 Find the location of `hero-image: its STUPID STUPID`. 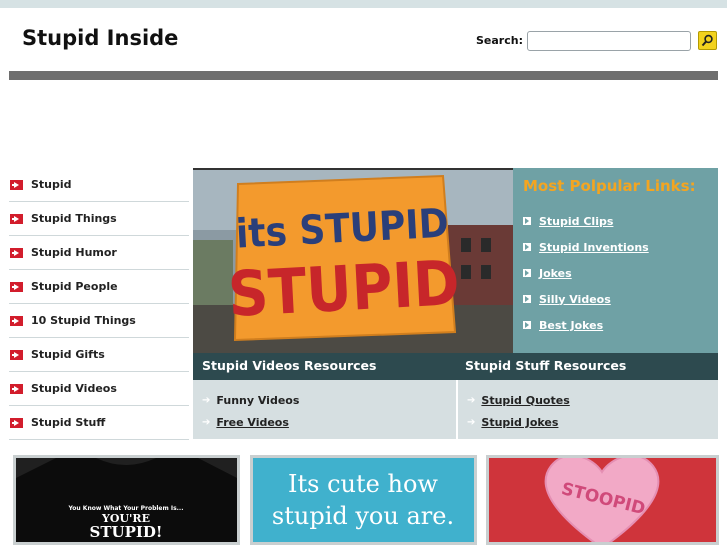

hero-image: its STUPID STUPID is located at coordinates (353, 260).